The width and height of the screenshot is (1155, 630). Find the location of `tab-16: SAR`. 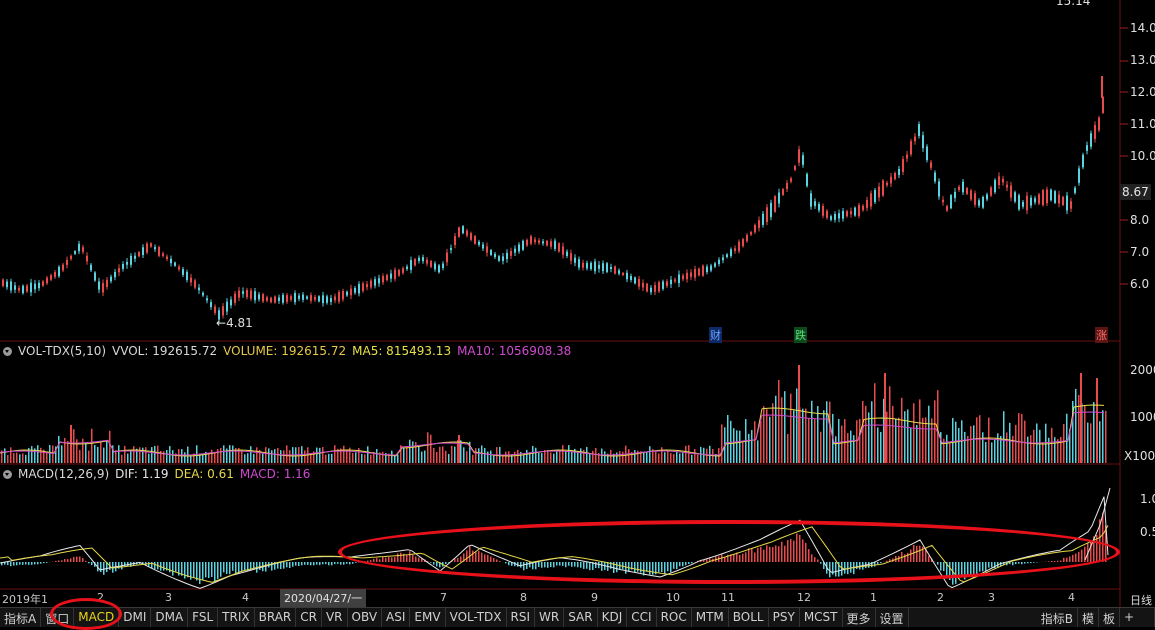

tab-16: SAR is located at coordinates (580, 617).